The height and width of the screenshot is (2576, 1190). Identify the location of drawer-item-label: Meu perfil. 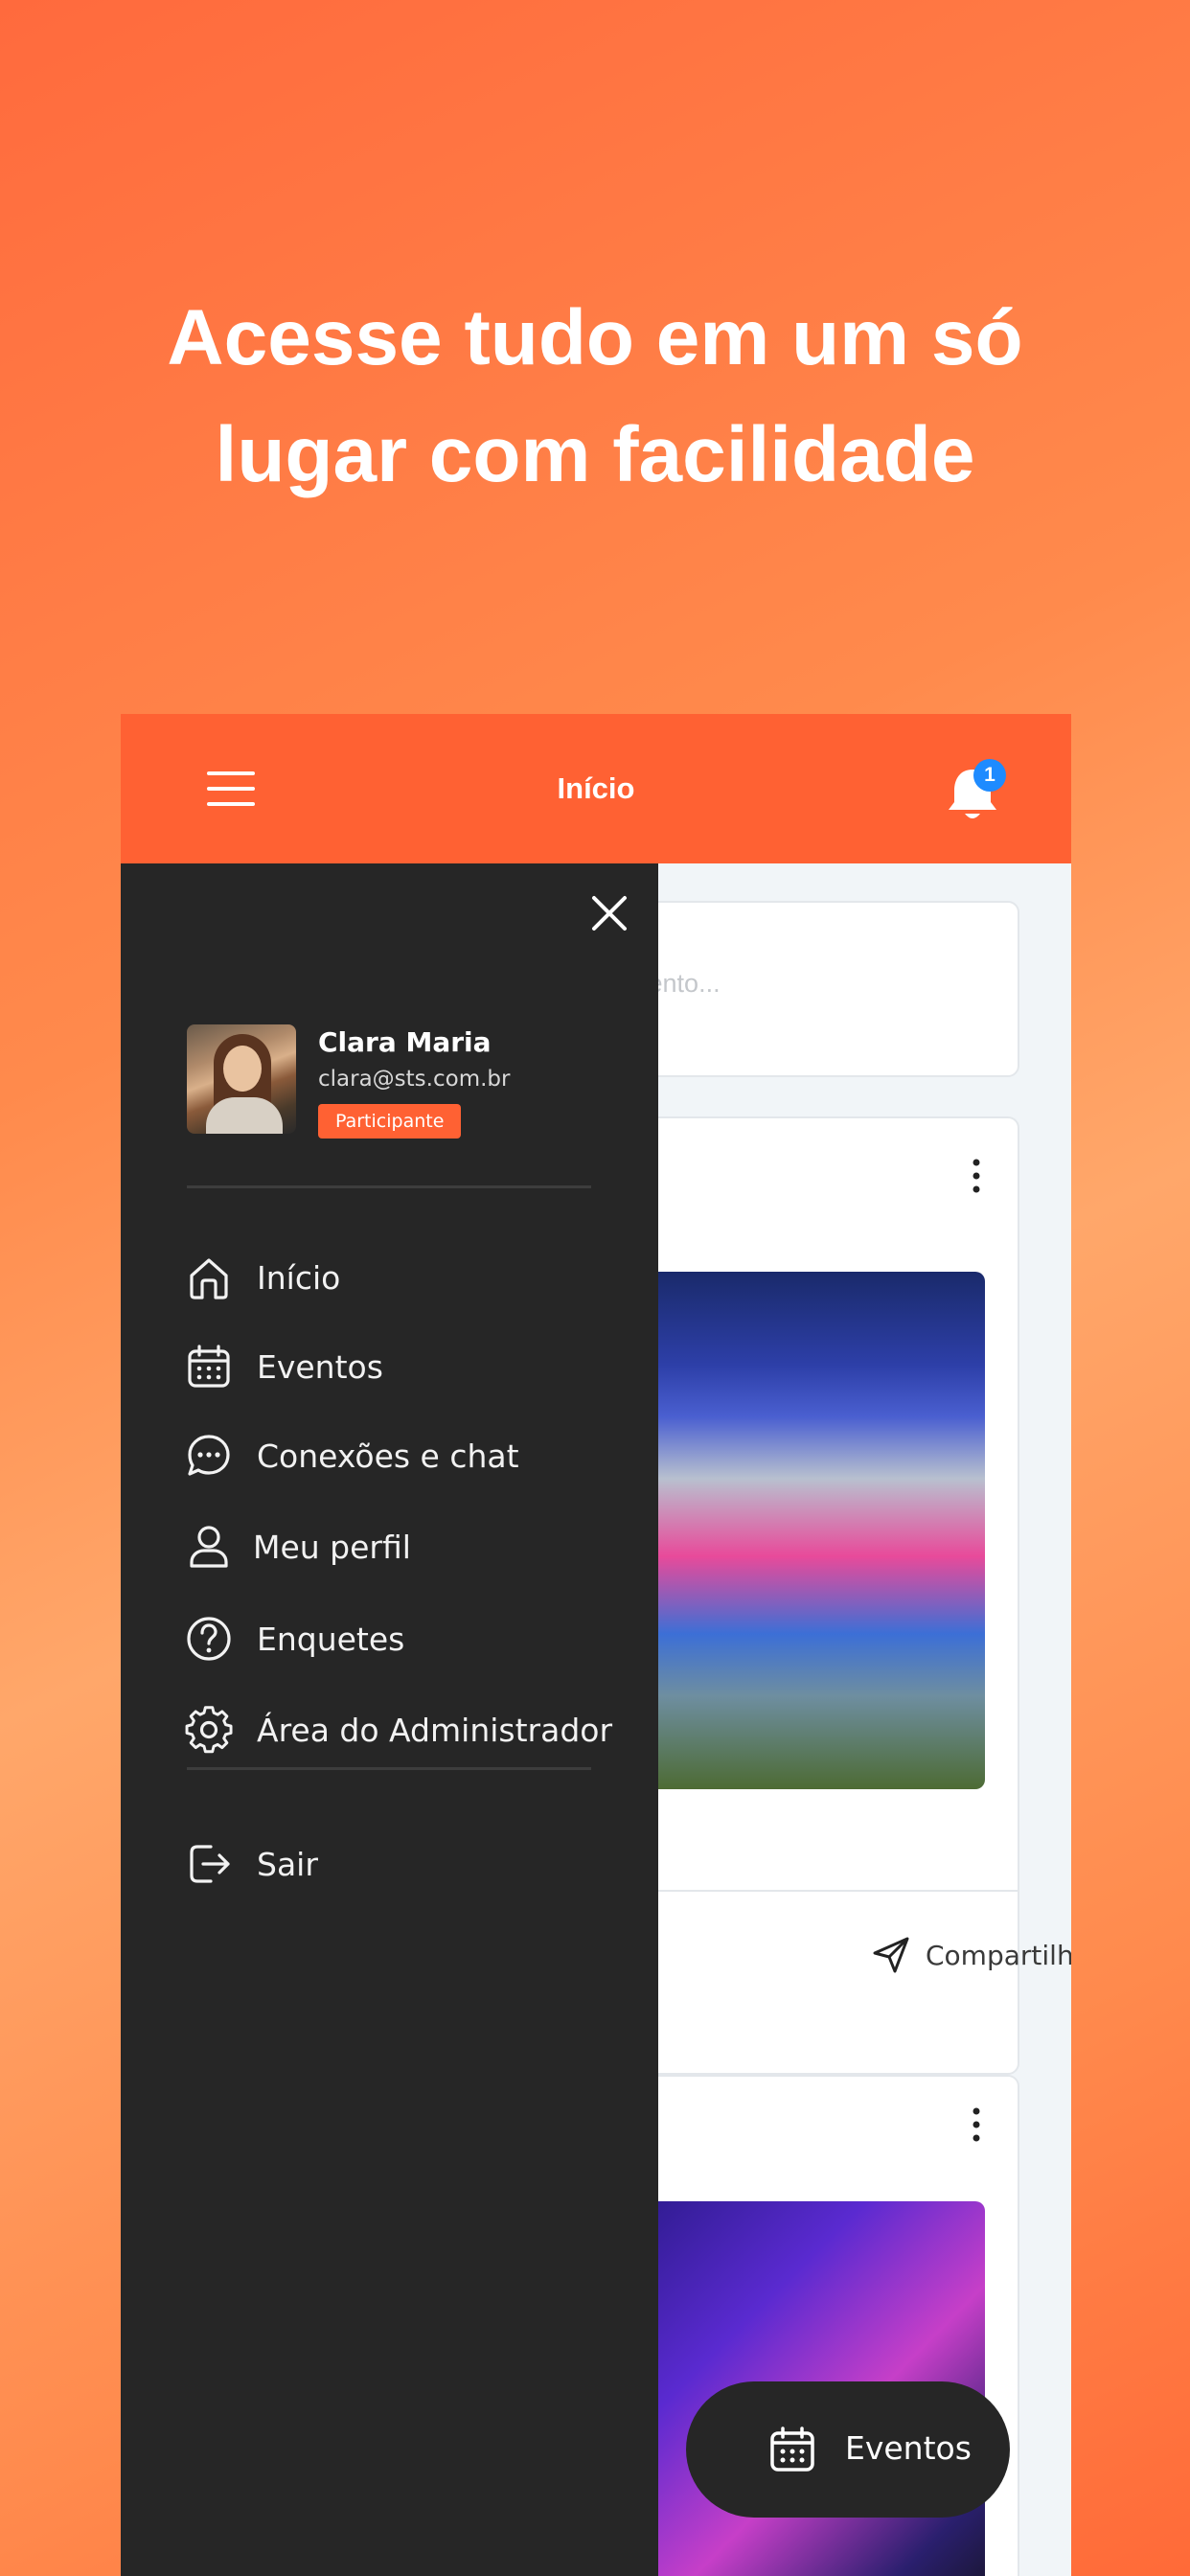
(332, 1547).